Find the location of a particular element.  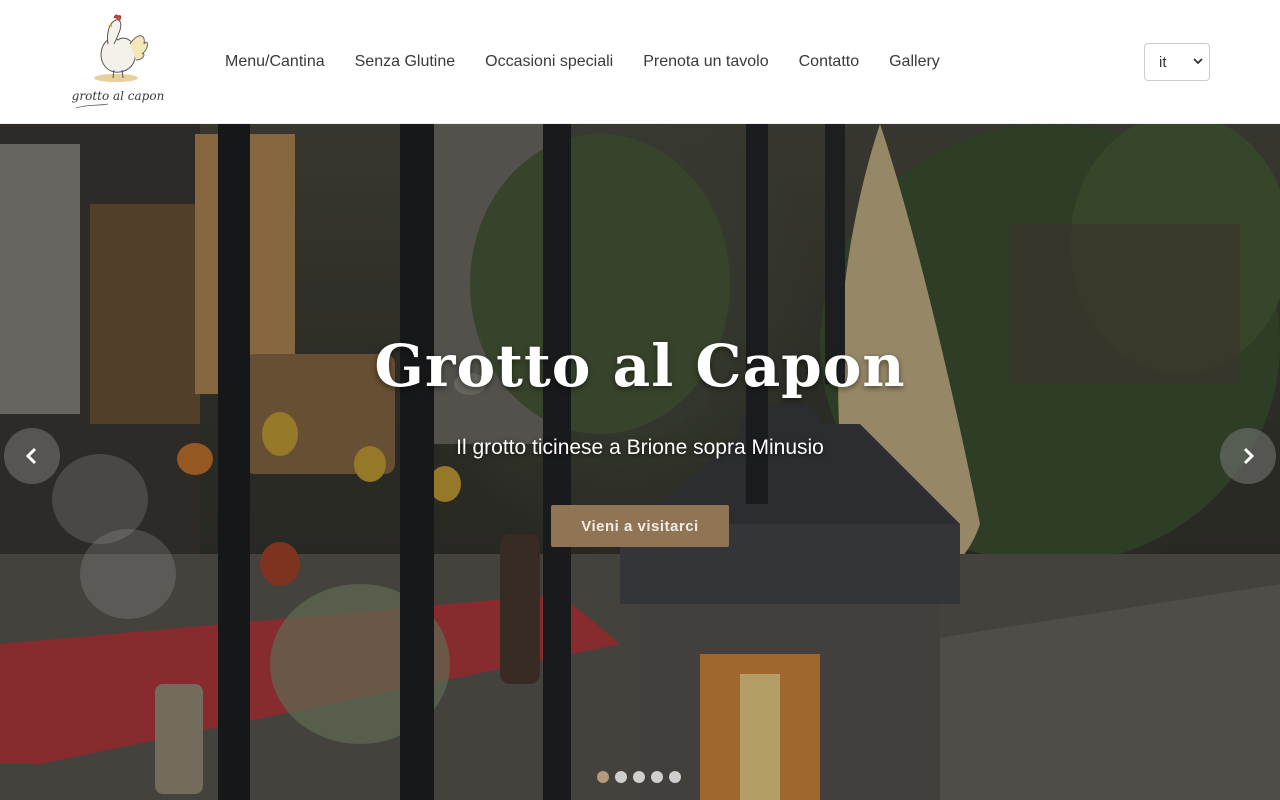

visit-us-button: Vieni a visitarci is located at coordinates (640, 526).